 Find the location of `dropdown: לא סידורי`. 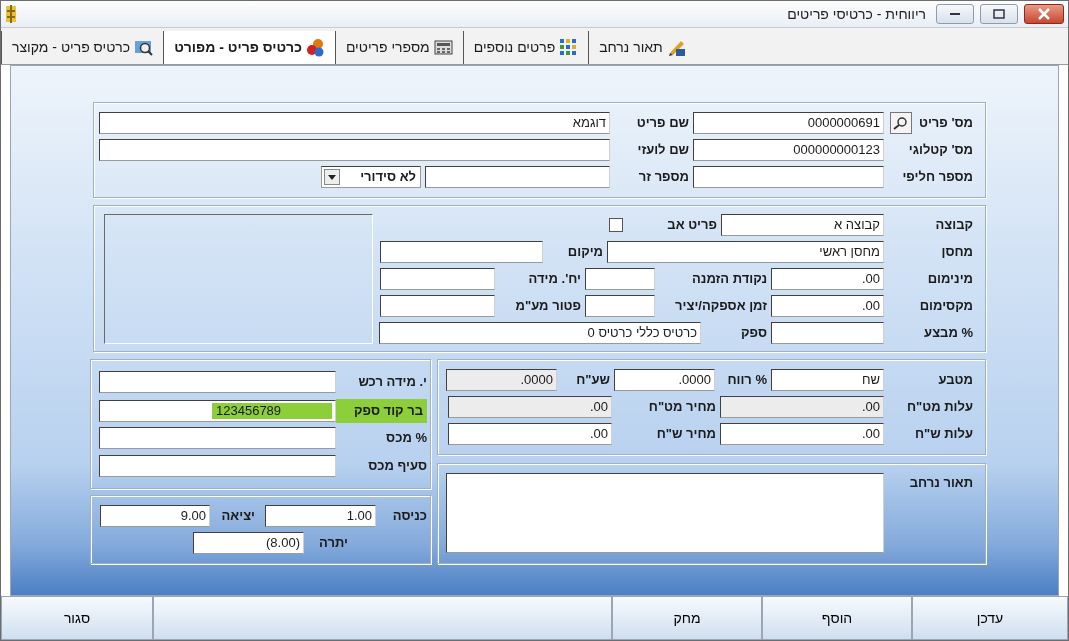

dropdown: לא סידורי is located at coordinates (371, 177).